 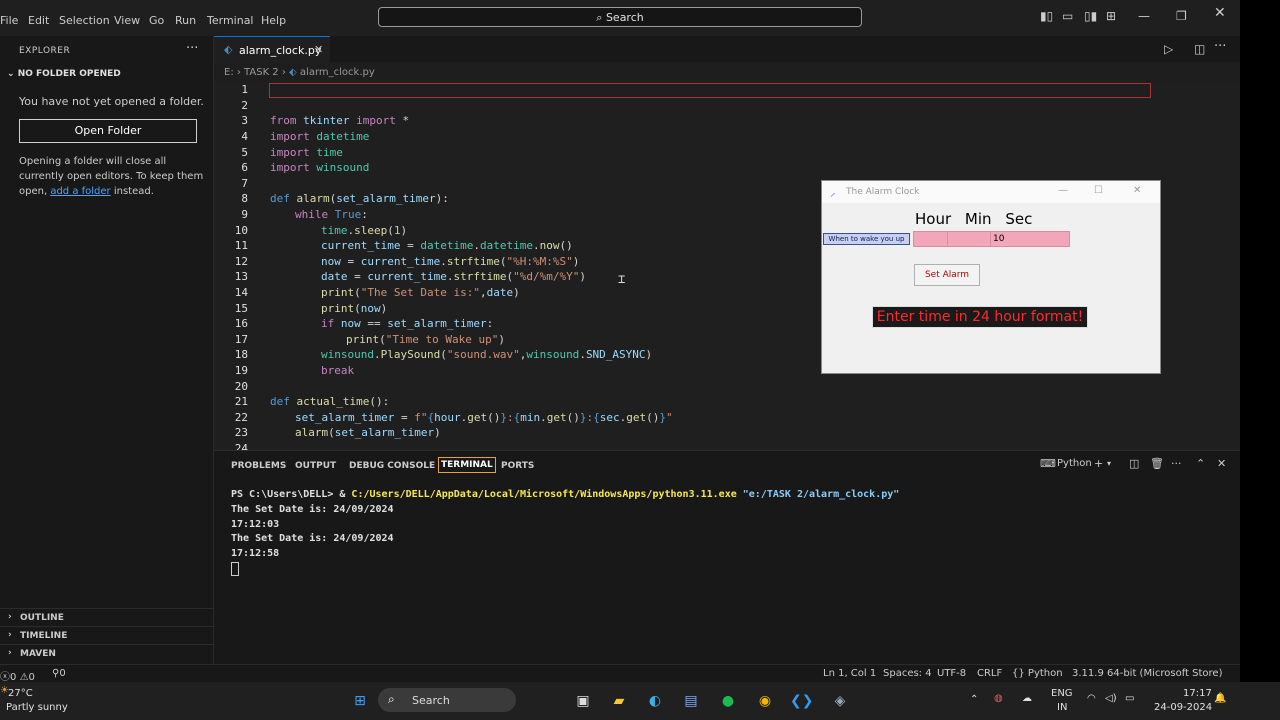 What do you see at coordinates (64, 74) in the screenshot?
I see `no-folder-section: ⌄ NO FOLDER OPENED` at bounding box center [64, 74].